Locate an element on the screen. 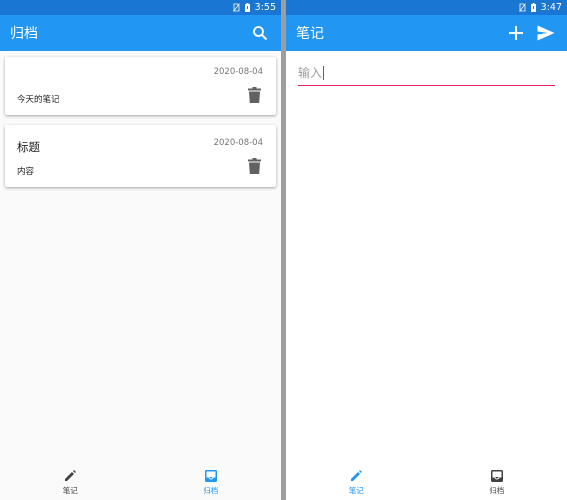 The image size is (567, 500). app-bar: 归档 is located at coordinates (140, 33).